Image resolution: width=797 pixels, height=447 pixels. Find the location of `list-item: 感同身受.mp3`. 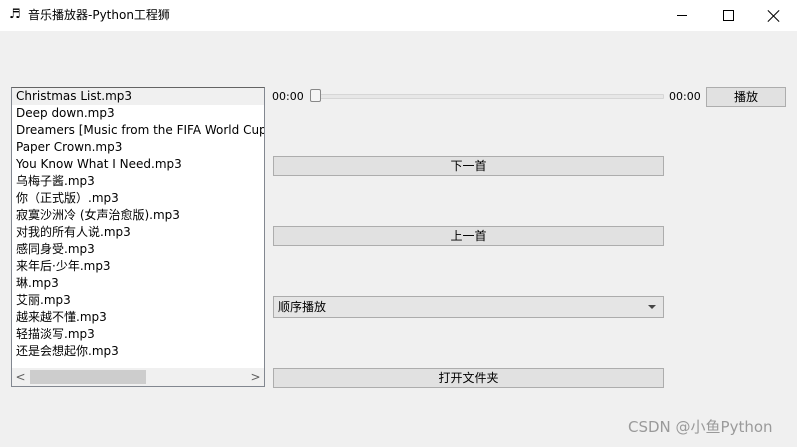

list-item: 感同身受.mp3 is located at coordinates (138, 249).